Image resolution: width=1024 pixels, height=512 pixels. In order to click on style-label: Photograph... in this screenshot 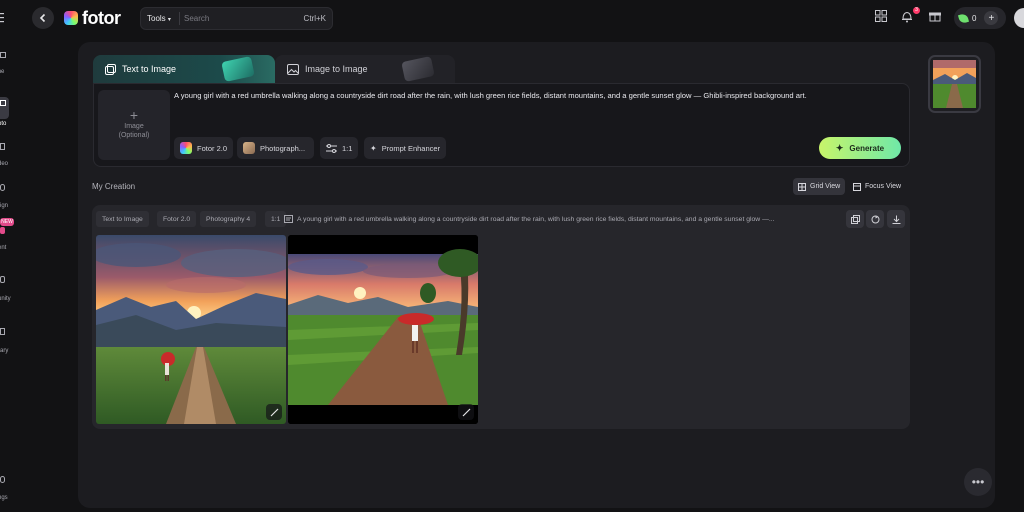, I will do `click(283, 148)`.